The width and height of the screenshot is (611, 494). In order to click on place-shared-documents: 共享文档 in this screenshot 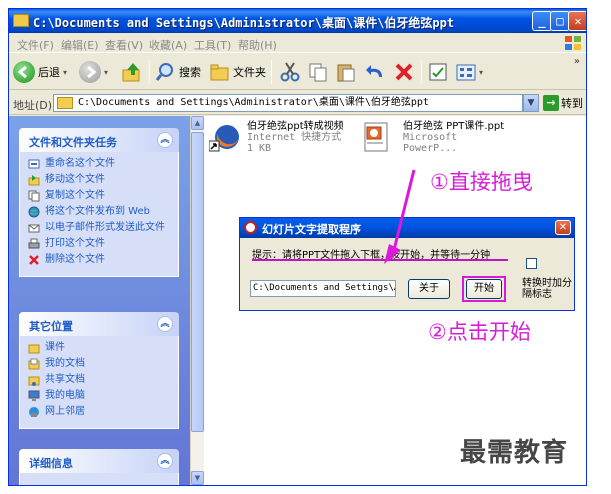, I will do `click(100, 380)`.